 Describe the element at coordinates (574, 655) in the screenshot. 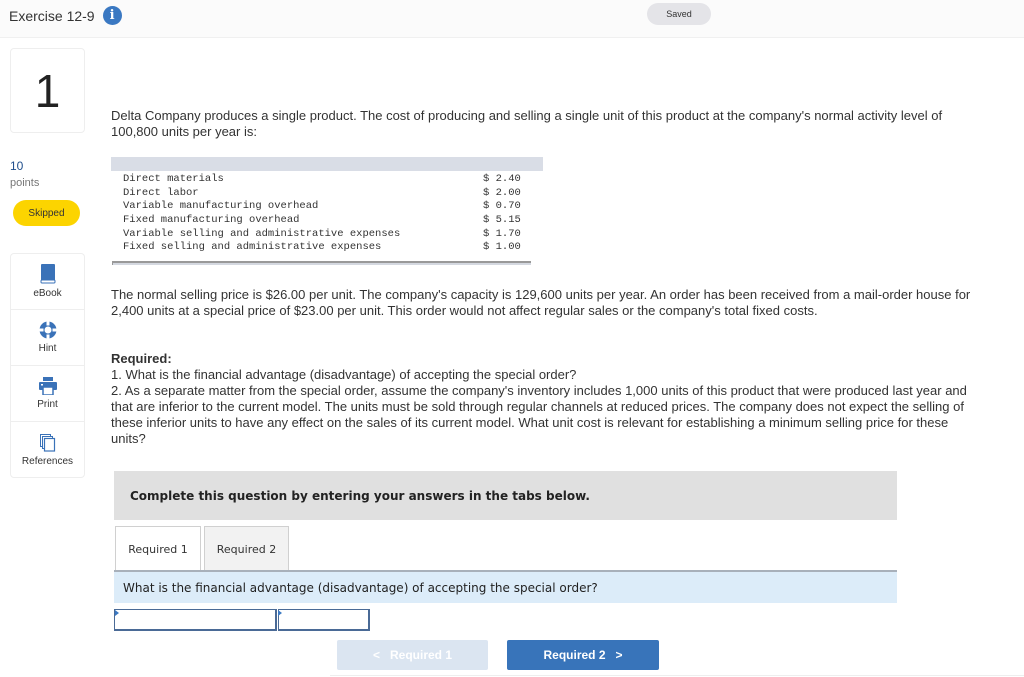

I see `next-required-label: Required 2` at that location.